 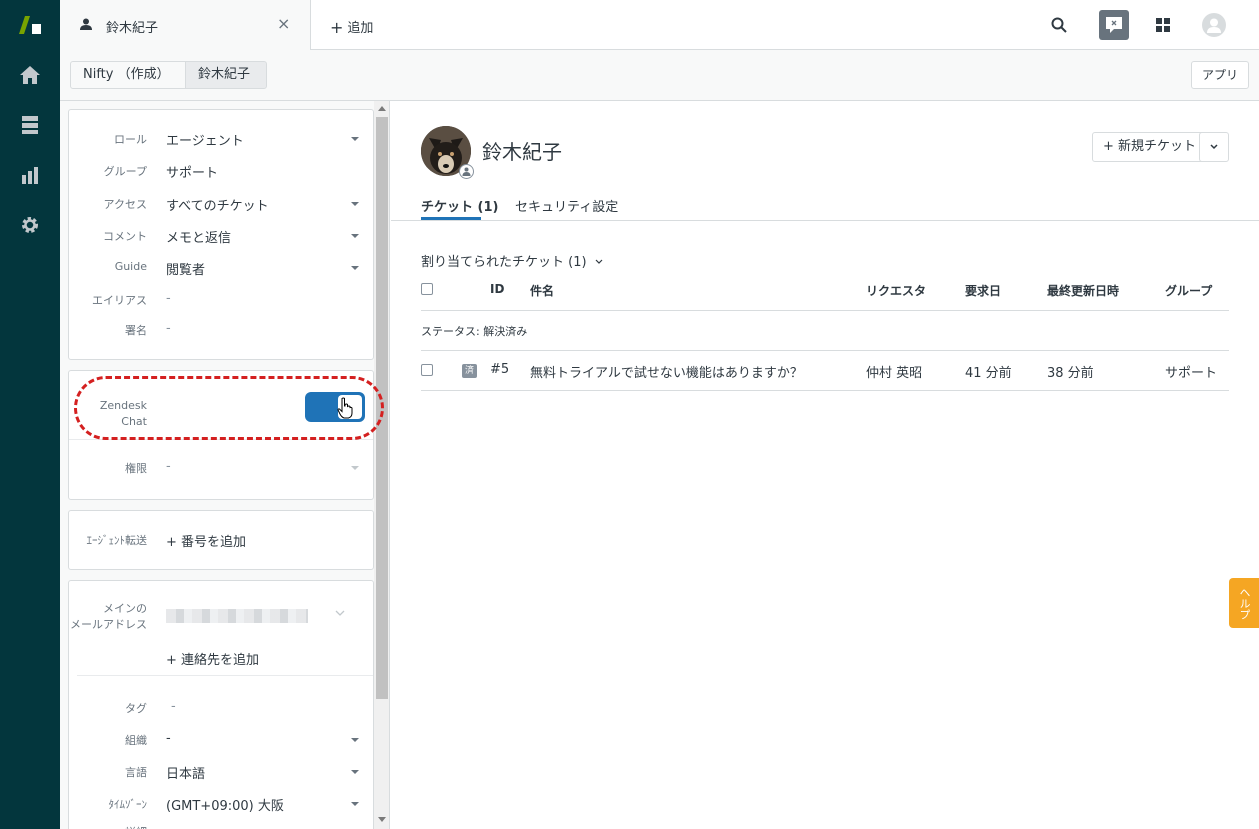 What do you see at coordinates (1188, 290) in the screenshot?
I see `column-header-group: グループ` at bounding box center [1188, 290].